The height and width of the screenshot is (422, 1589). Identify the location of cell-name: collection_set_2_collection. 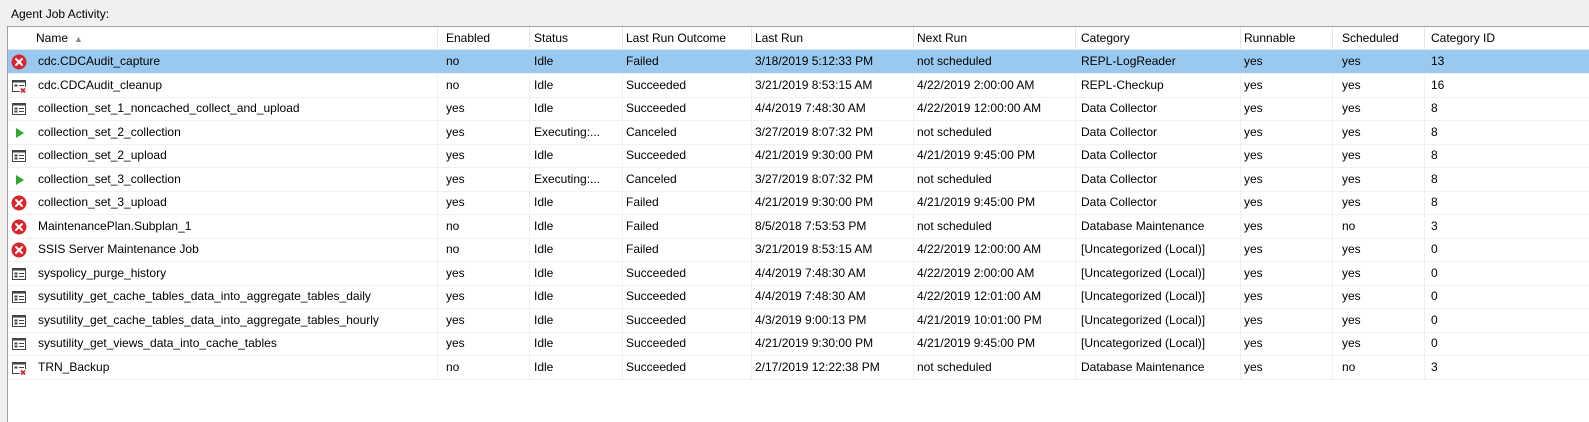
(223, 132).